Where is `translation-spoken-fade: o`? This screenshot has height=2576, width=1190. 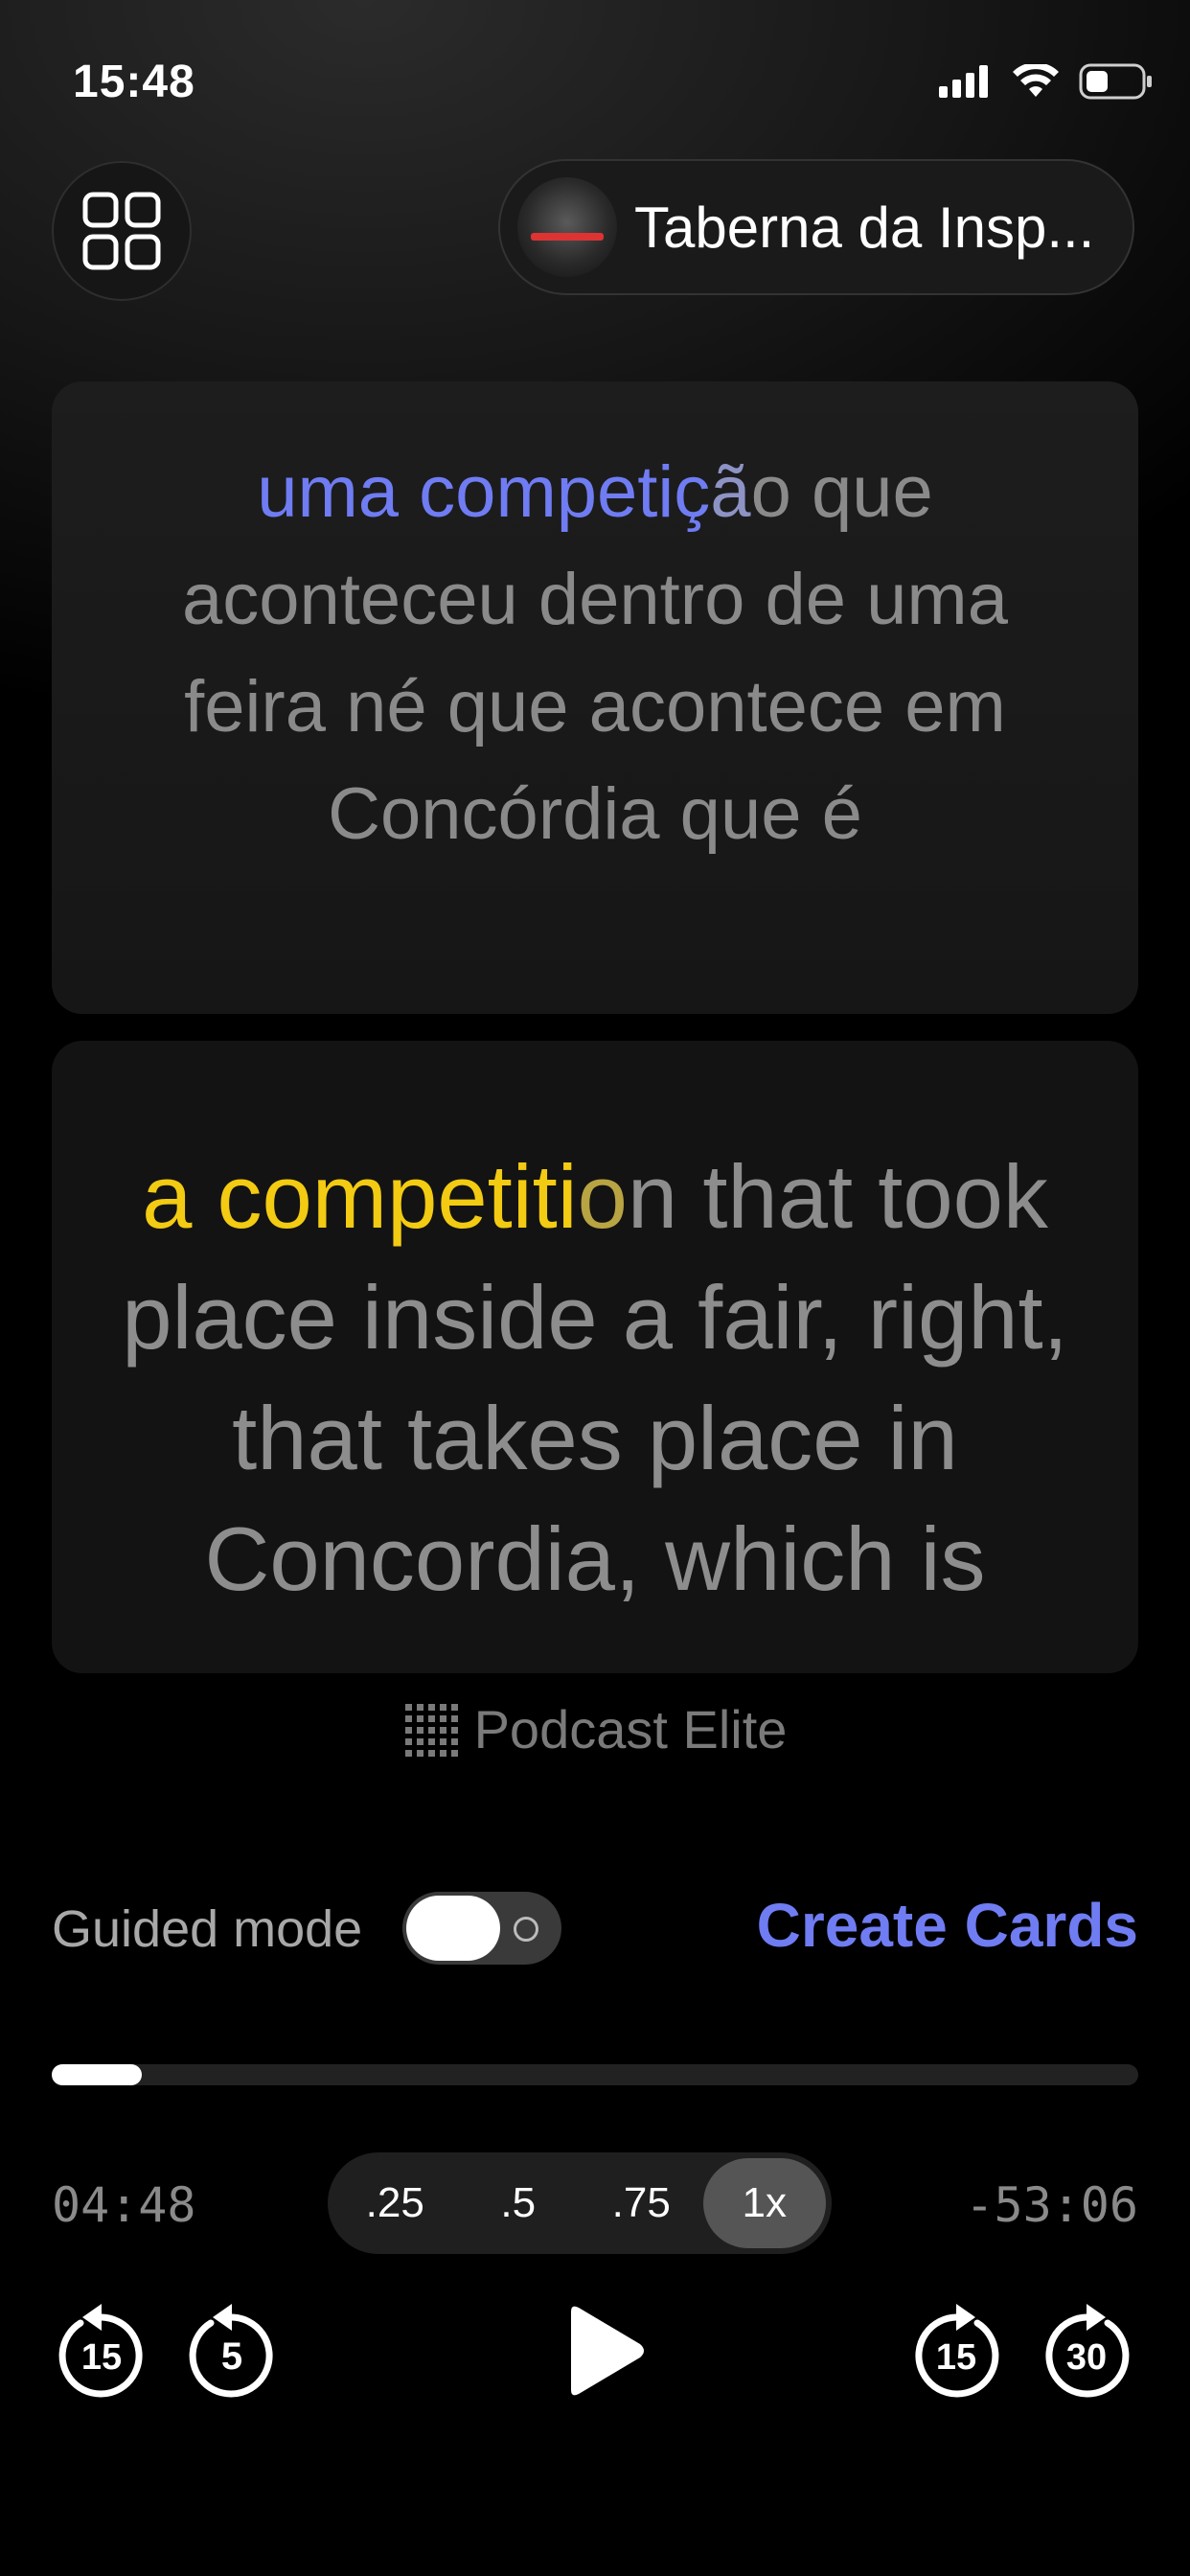 translation-spoken-fade: o is located at coordinates (603, 1196).